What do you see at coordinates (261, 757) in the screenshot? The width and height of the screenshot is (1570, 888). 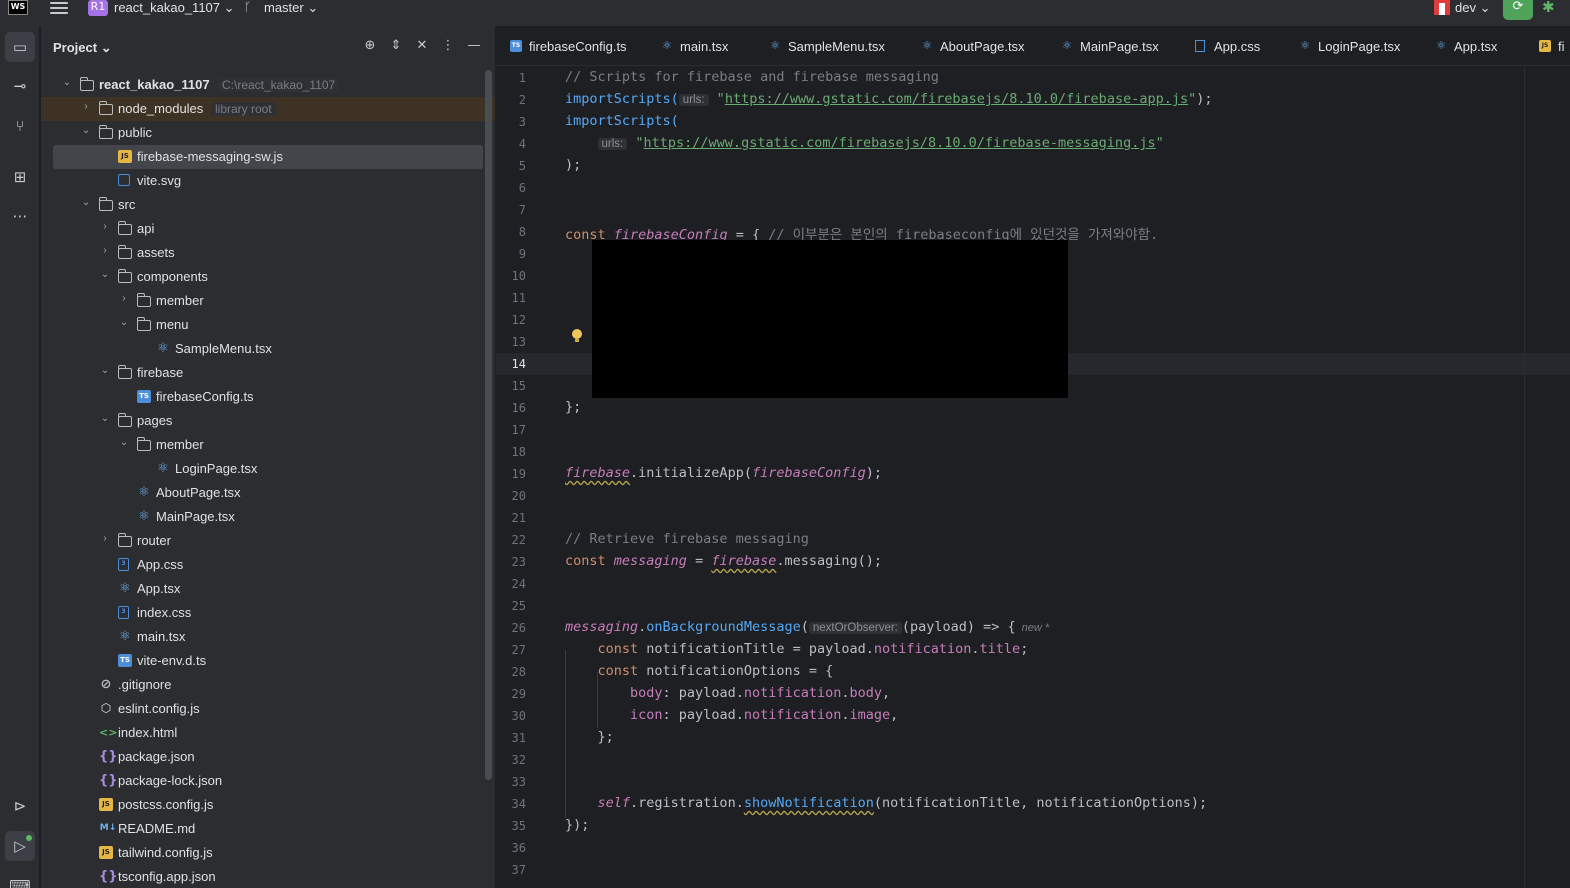 I see `tree-file: {} package.json` at bounding box center [261, 757].